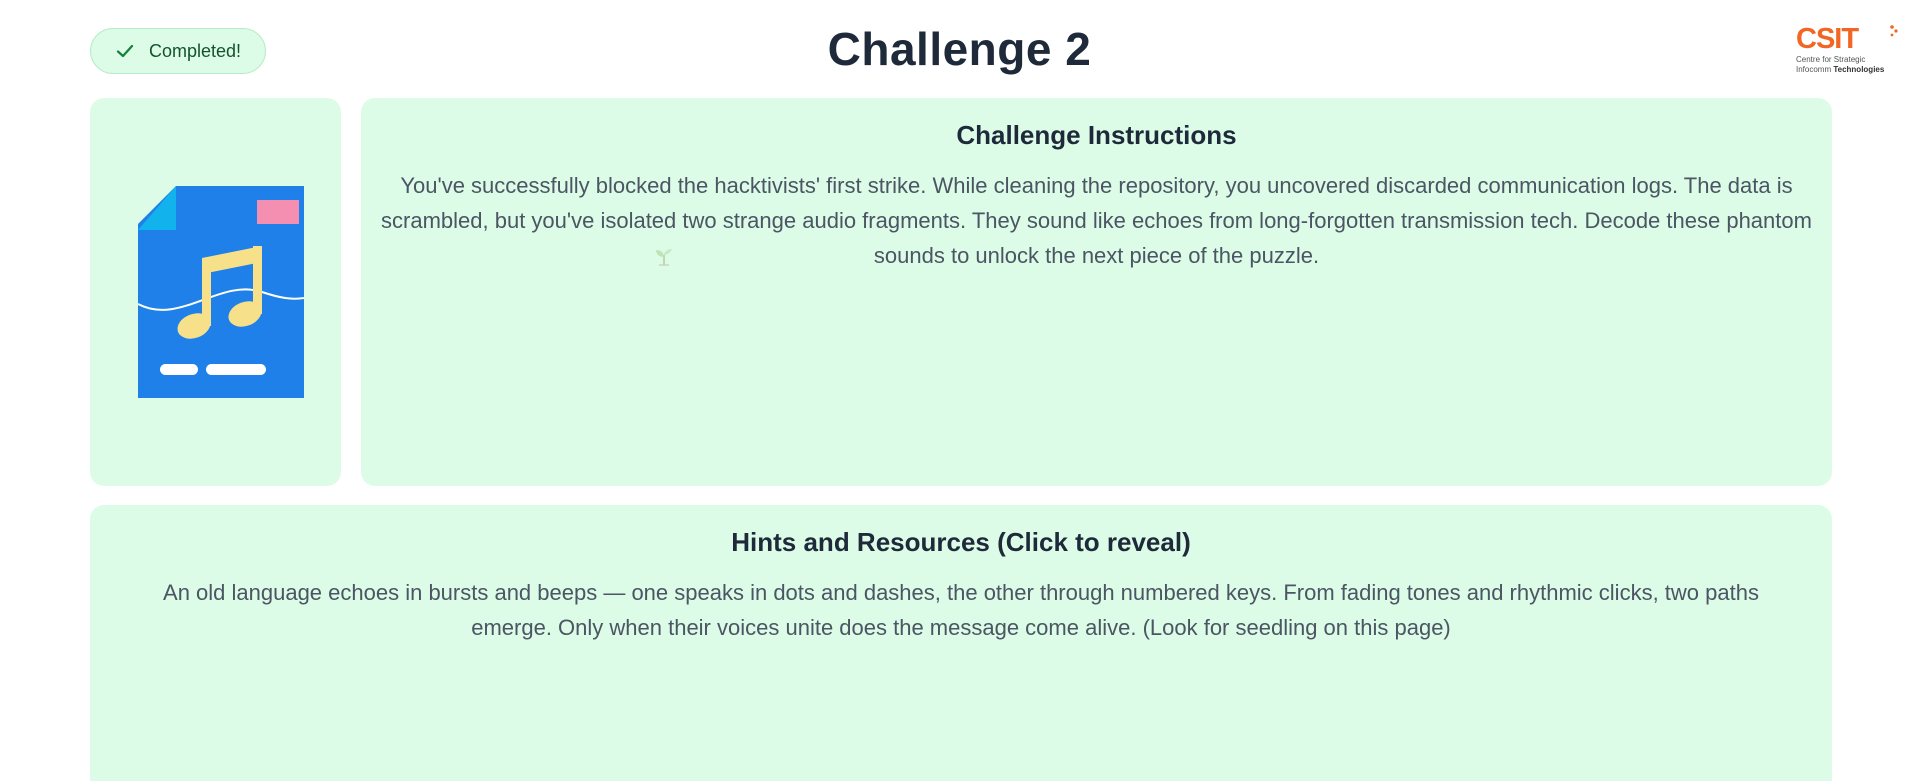 This screenshot has height=781, width=1919. I want to click on audio-file-icon, so click(220, 292).